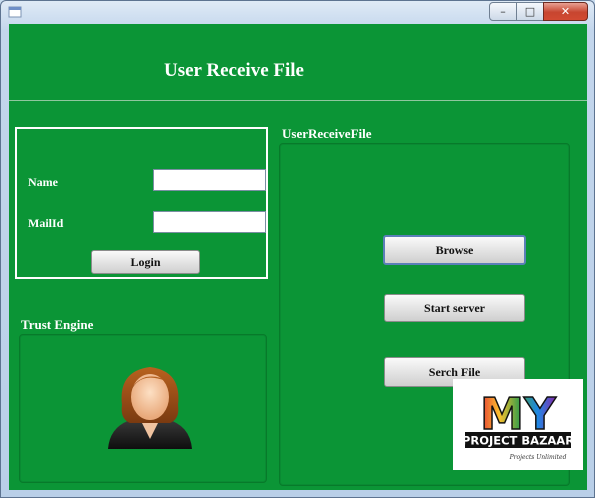 The width and height of the screenshot is (595, 498). I want to click on mailid-field, so click(209, 222).